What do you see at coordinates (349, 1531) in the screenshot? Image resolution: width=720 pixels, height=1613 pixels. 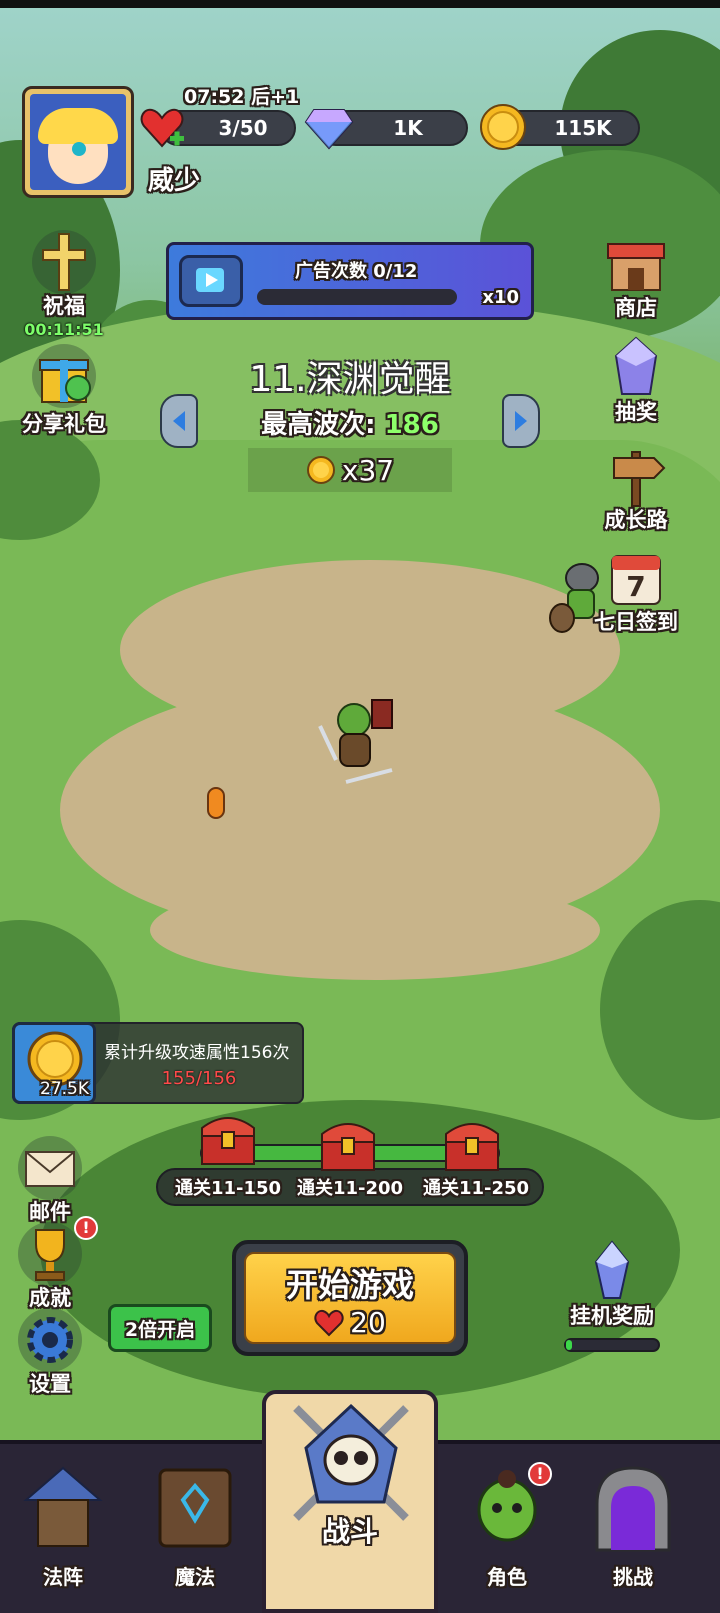 I see `nav-battle-label: 战斗` at bounding box center [349, 1531].